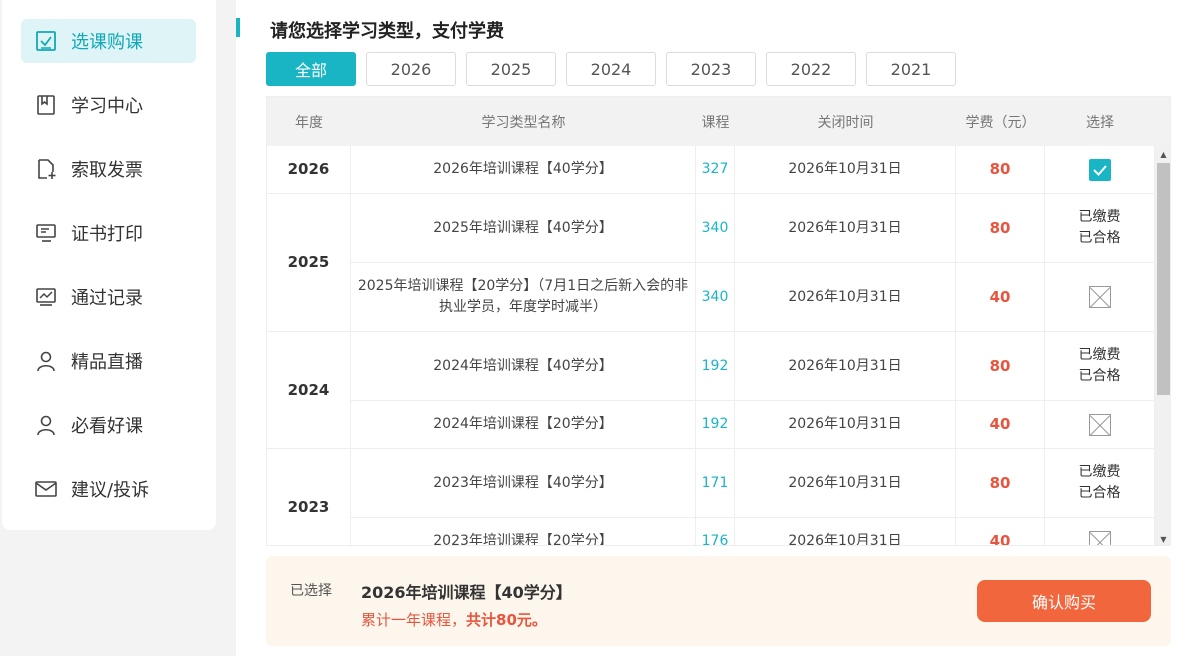  Describe the element at coordinates (845, 122) in the screenshot. I see `header-close-time: 关闭时间` at that location.